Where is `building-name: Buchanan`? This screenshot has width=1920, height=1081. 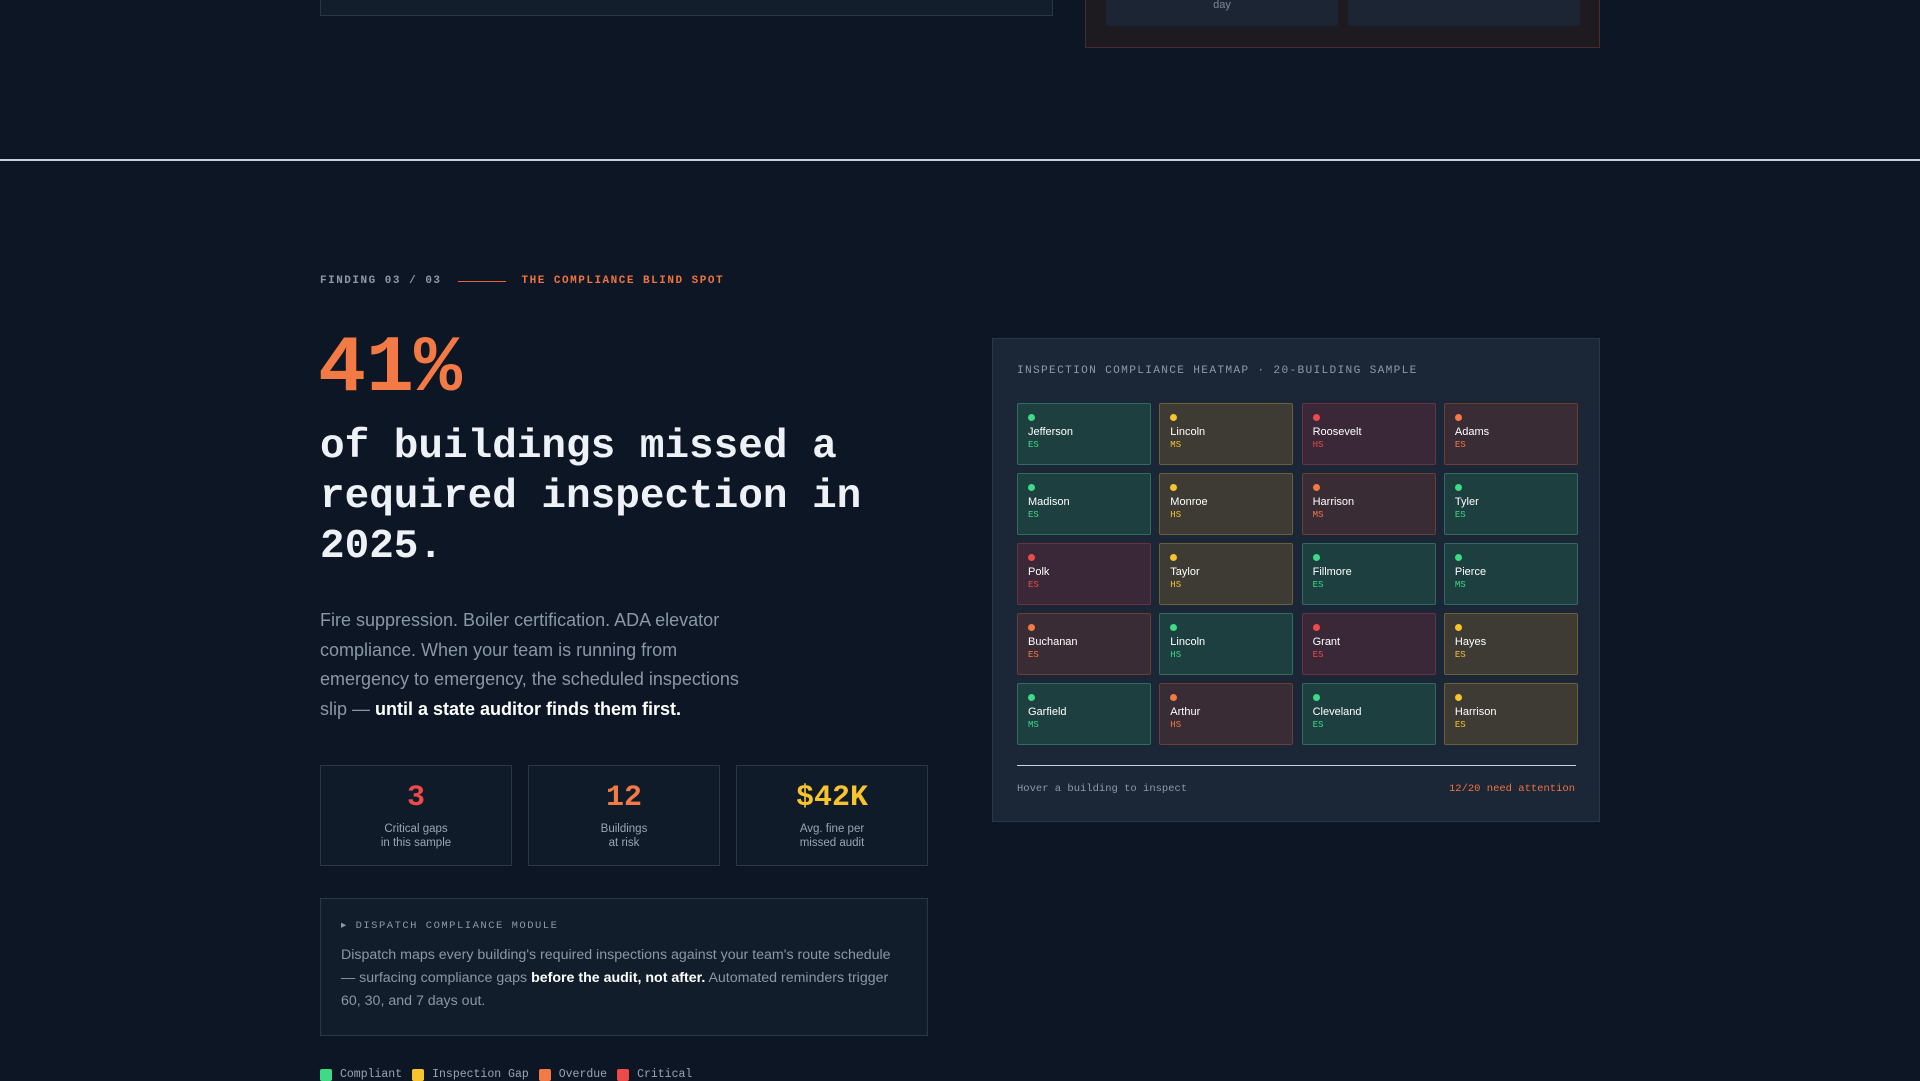
building-name: Buchanan is located at coordinates (1053, 642).